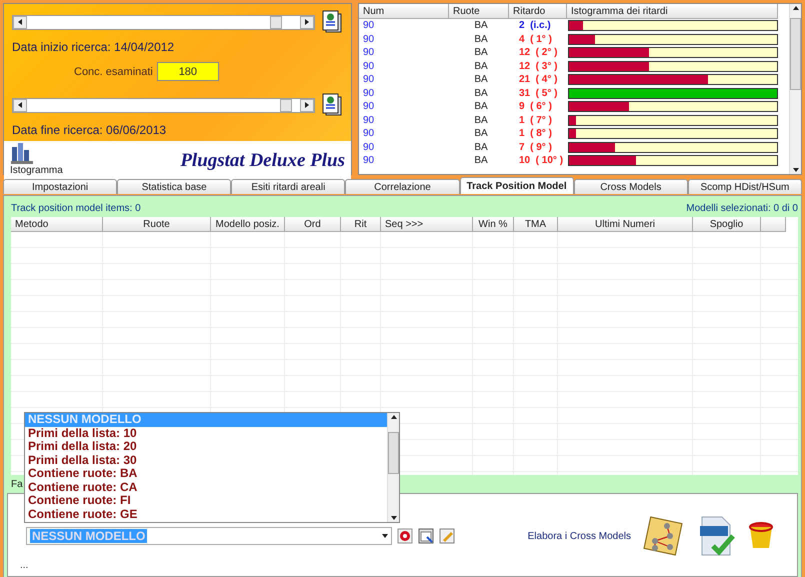  I want to click on tab: Impostazioni, so click(60, 186).